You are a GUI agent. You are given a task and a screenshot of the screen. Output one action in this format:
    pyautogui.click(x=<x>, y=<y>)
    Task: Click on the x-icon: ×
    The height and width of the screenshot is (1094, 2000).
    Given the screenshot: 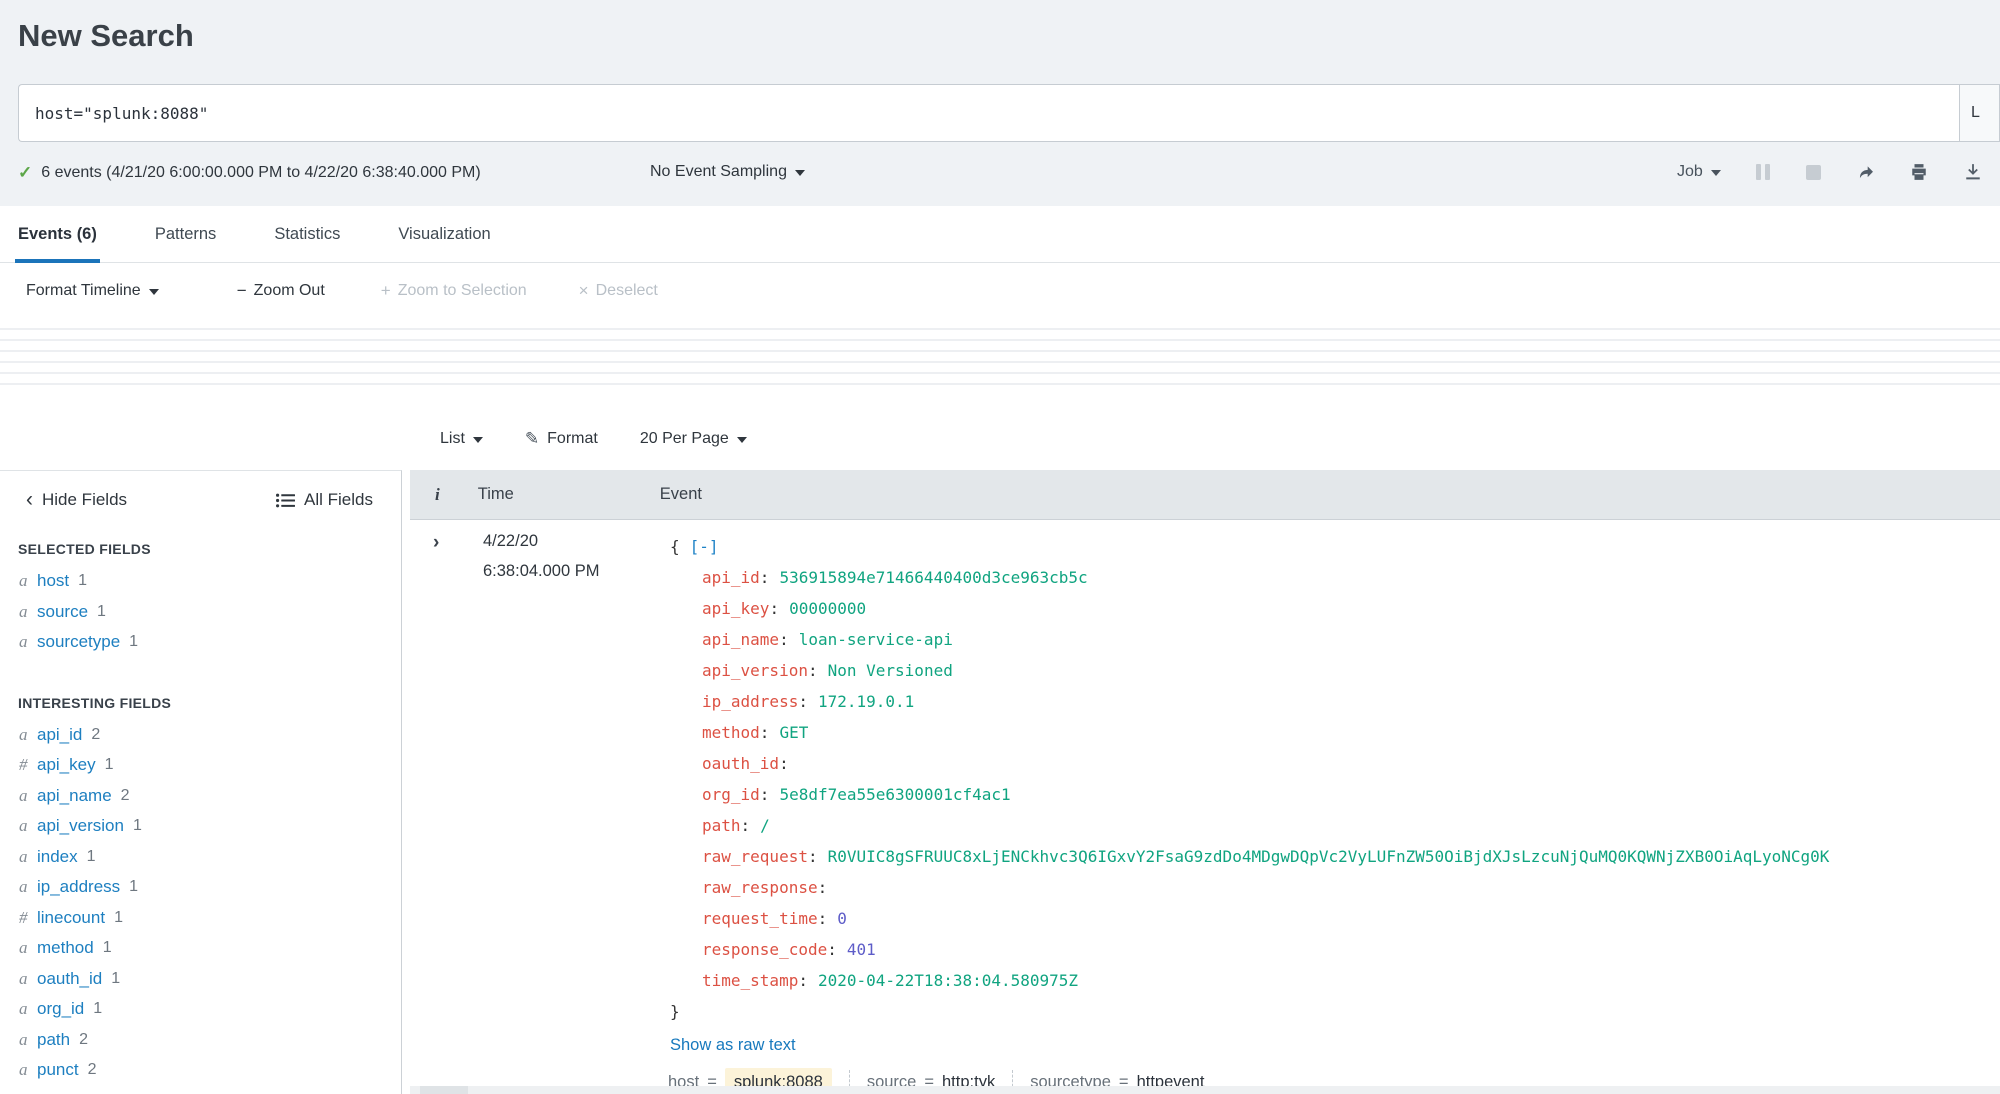 What is the action you would take?
    pyautogui.click(x=583, y=290)
    